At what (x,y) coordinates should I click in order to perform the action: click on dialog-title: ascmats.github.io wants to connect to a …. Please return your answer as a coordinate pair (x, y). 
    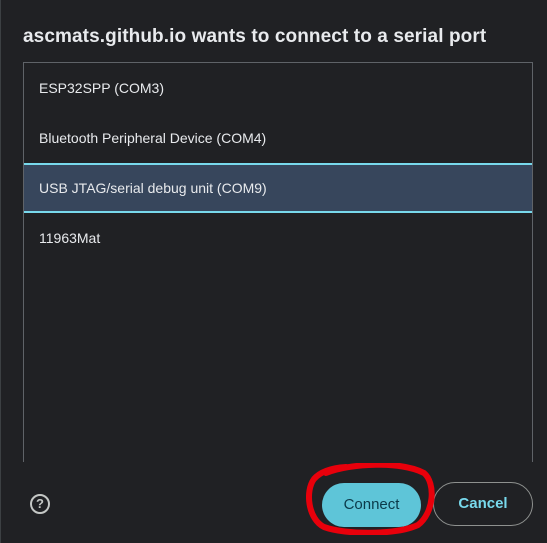
    Looking at the image, I should click on (255, 36).